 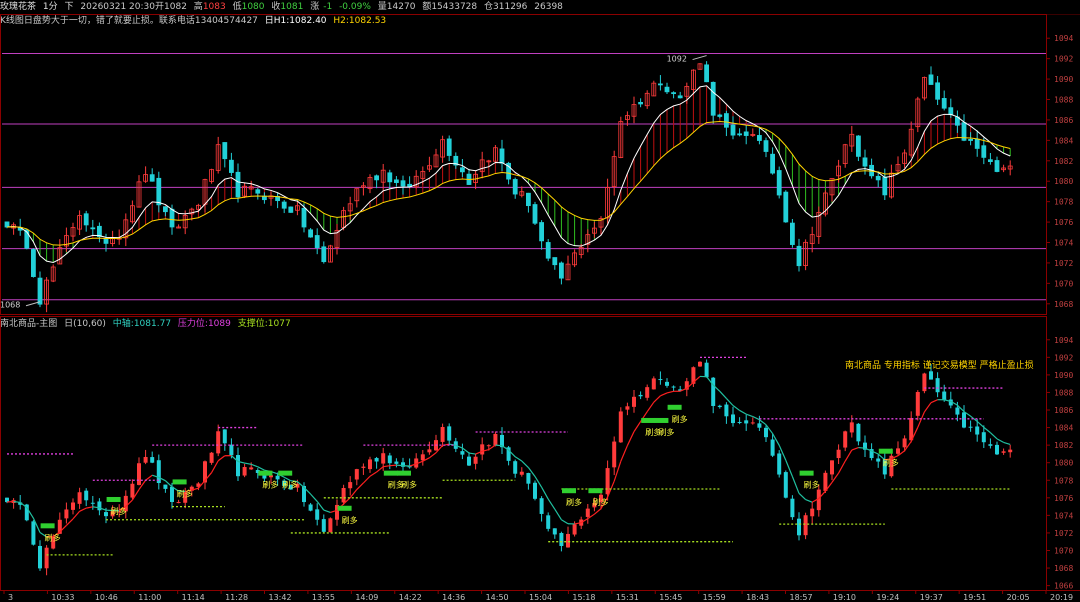 I want to click on y-tick-label: 1076, so click(x=1063, y=498).